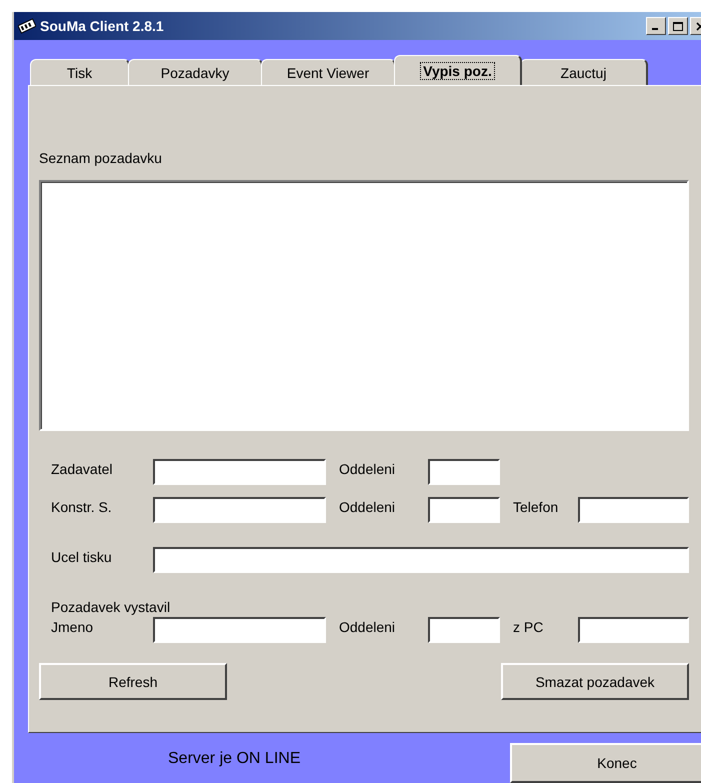 This screenshot has width=701, height=783. What do you see at coordinates (195, 72) in the screenshot?
I see `tab: Pozadavky` at bounding box center [195, 72].